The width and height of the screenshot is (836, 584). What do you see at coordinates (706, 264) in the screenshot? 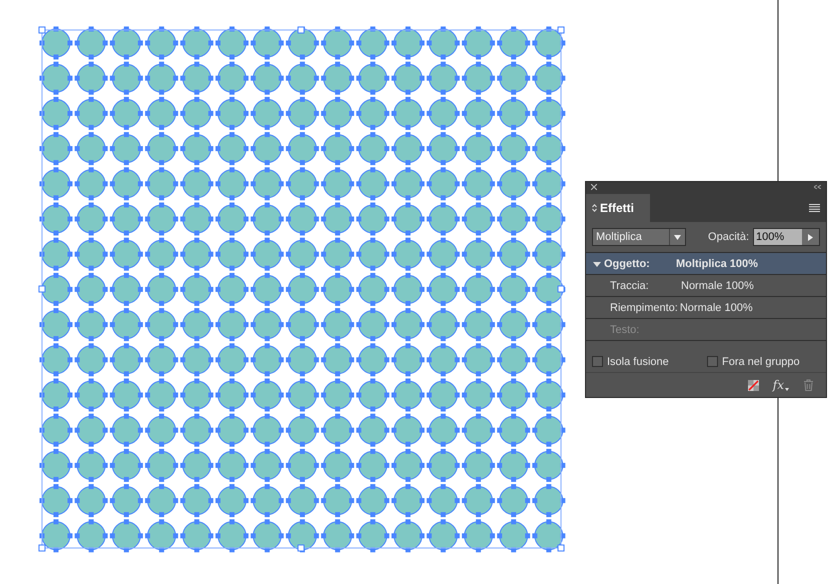
I see `effect-target-row: Oggetto: Moltiplica 100%` at bounding box center [706, 264].